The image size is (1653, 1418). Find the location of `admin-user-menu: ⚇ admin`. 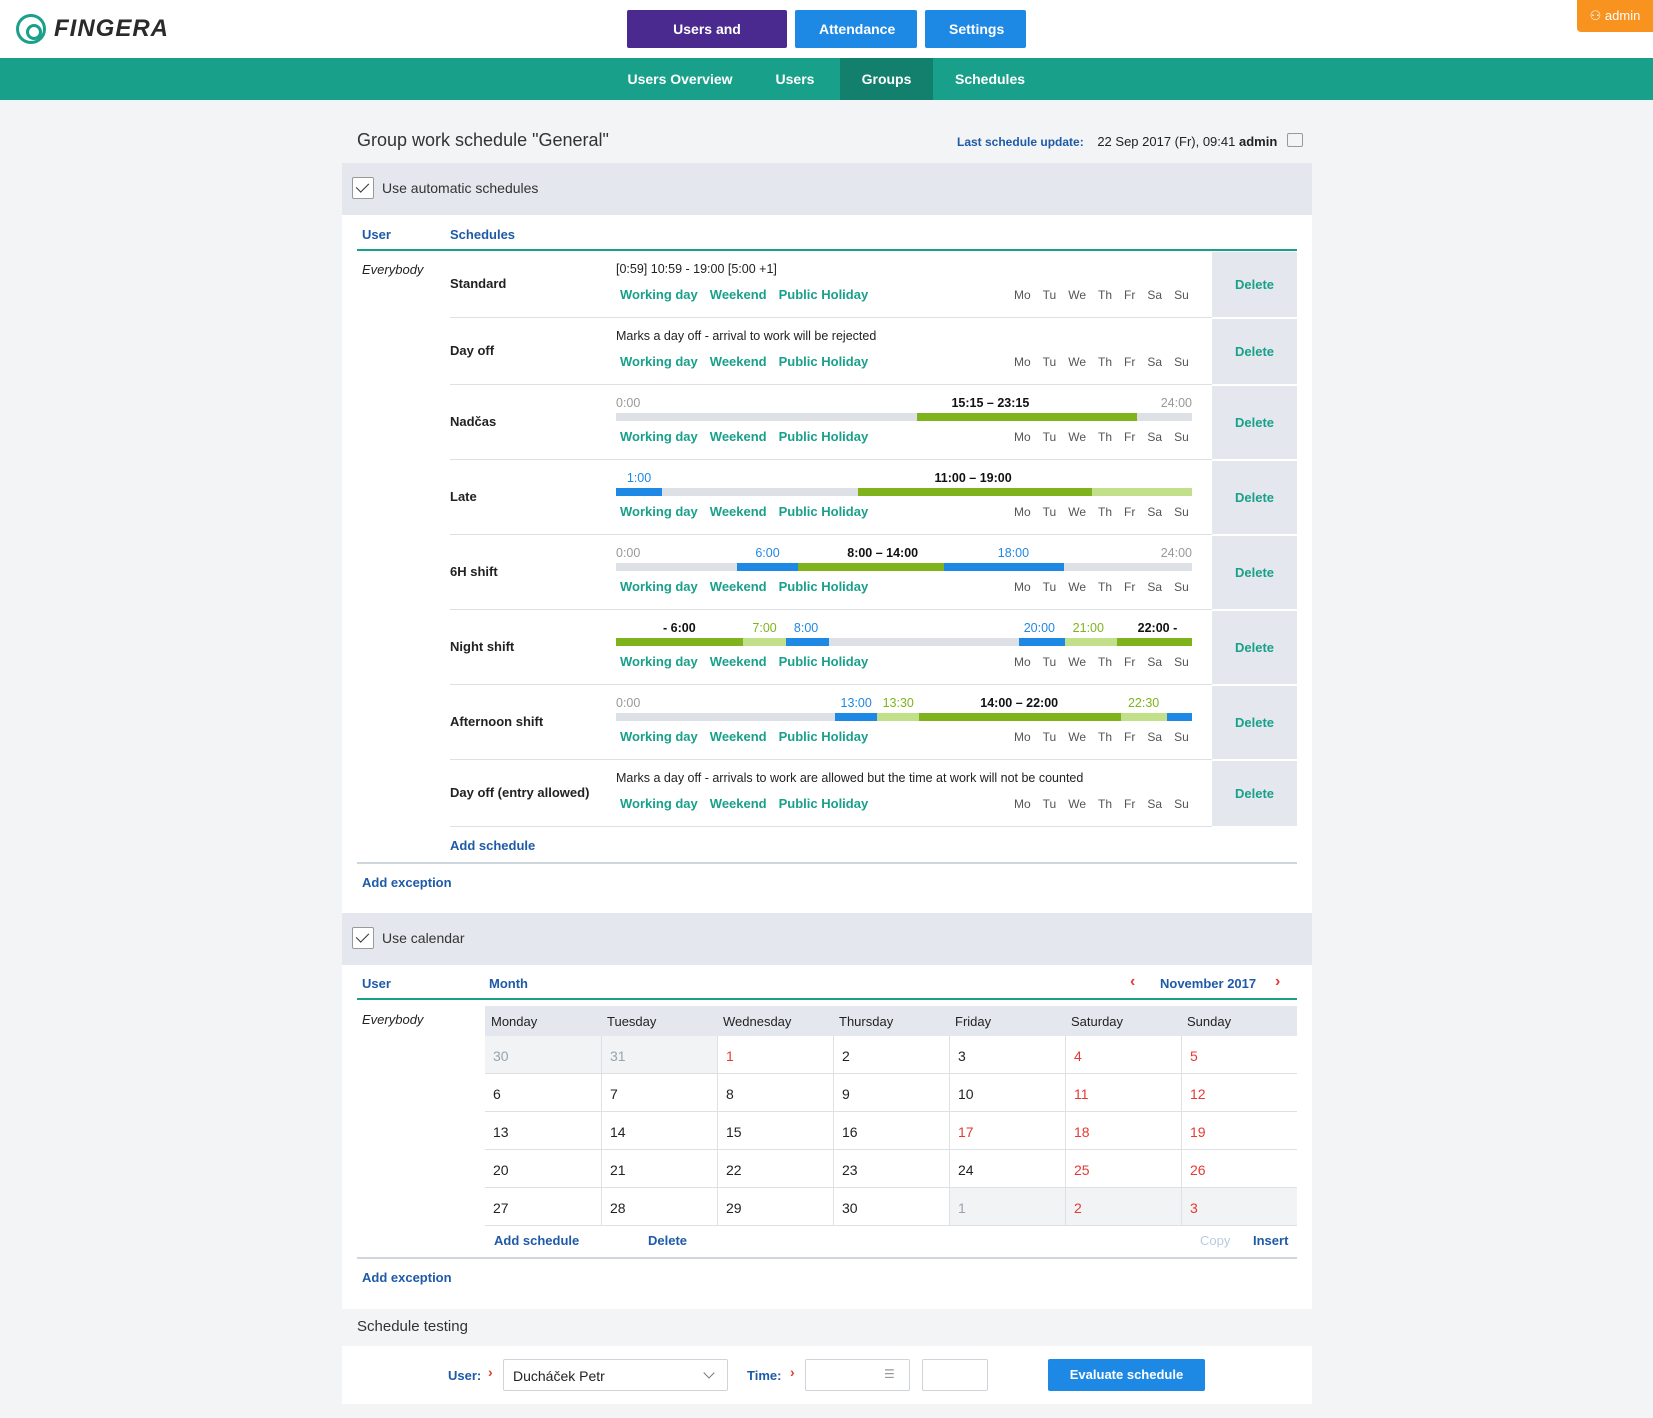

admin-user-menu: ⚇ admin is located at coordinates (1615, 16).